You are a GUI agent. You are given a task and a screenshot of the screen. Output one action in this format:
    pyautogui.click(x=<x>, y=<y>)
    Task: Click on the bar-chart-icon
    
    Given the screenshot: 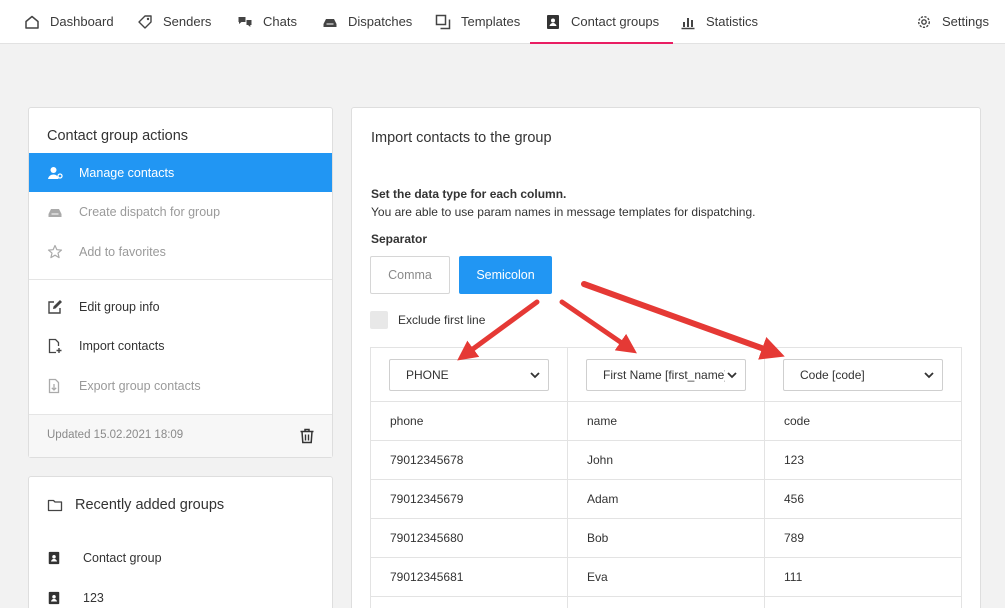 What is the action you would take?
    pyautogui.click(x=688, y=23)
    